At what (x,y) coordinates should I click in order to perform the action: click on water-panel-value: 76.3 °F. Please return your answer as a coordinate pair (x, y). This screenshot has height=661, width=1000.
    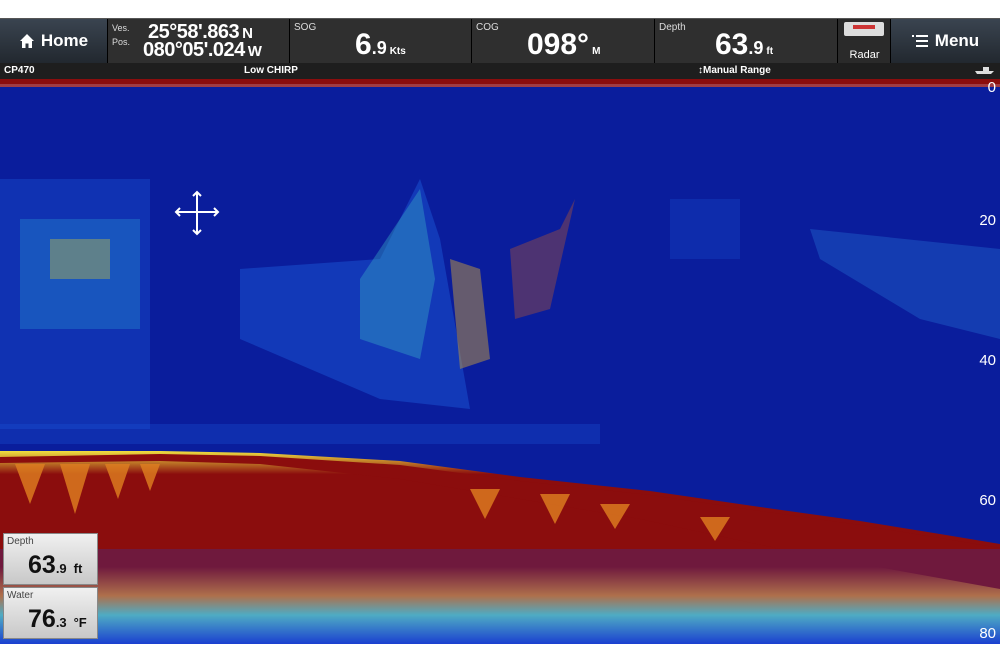
    Looking at the image, I should click on (57, 619).